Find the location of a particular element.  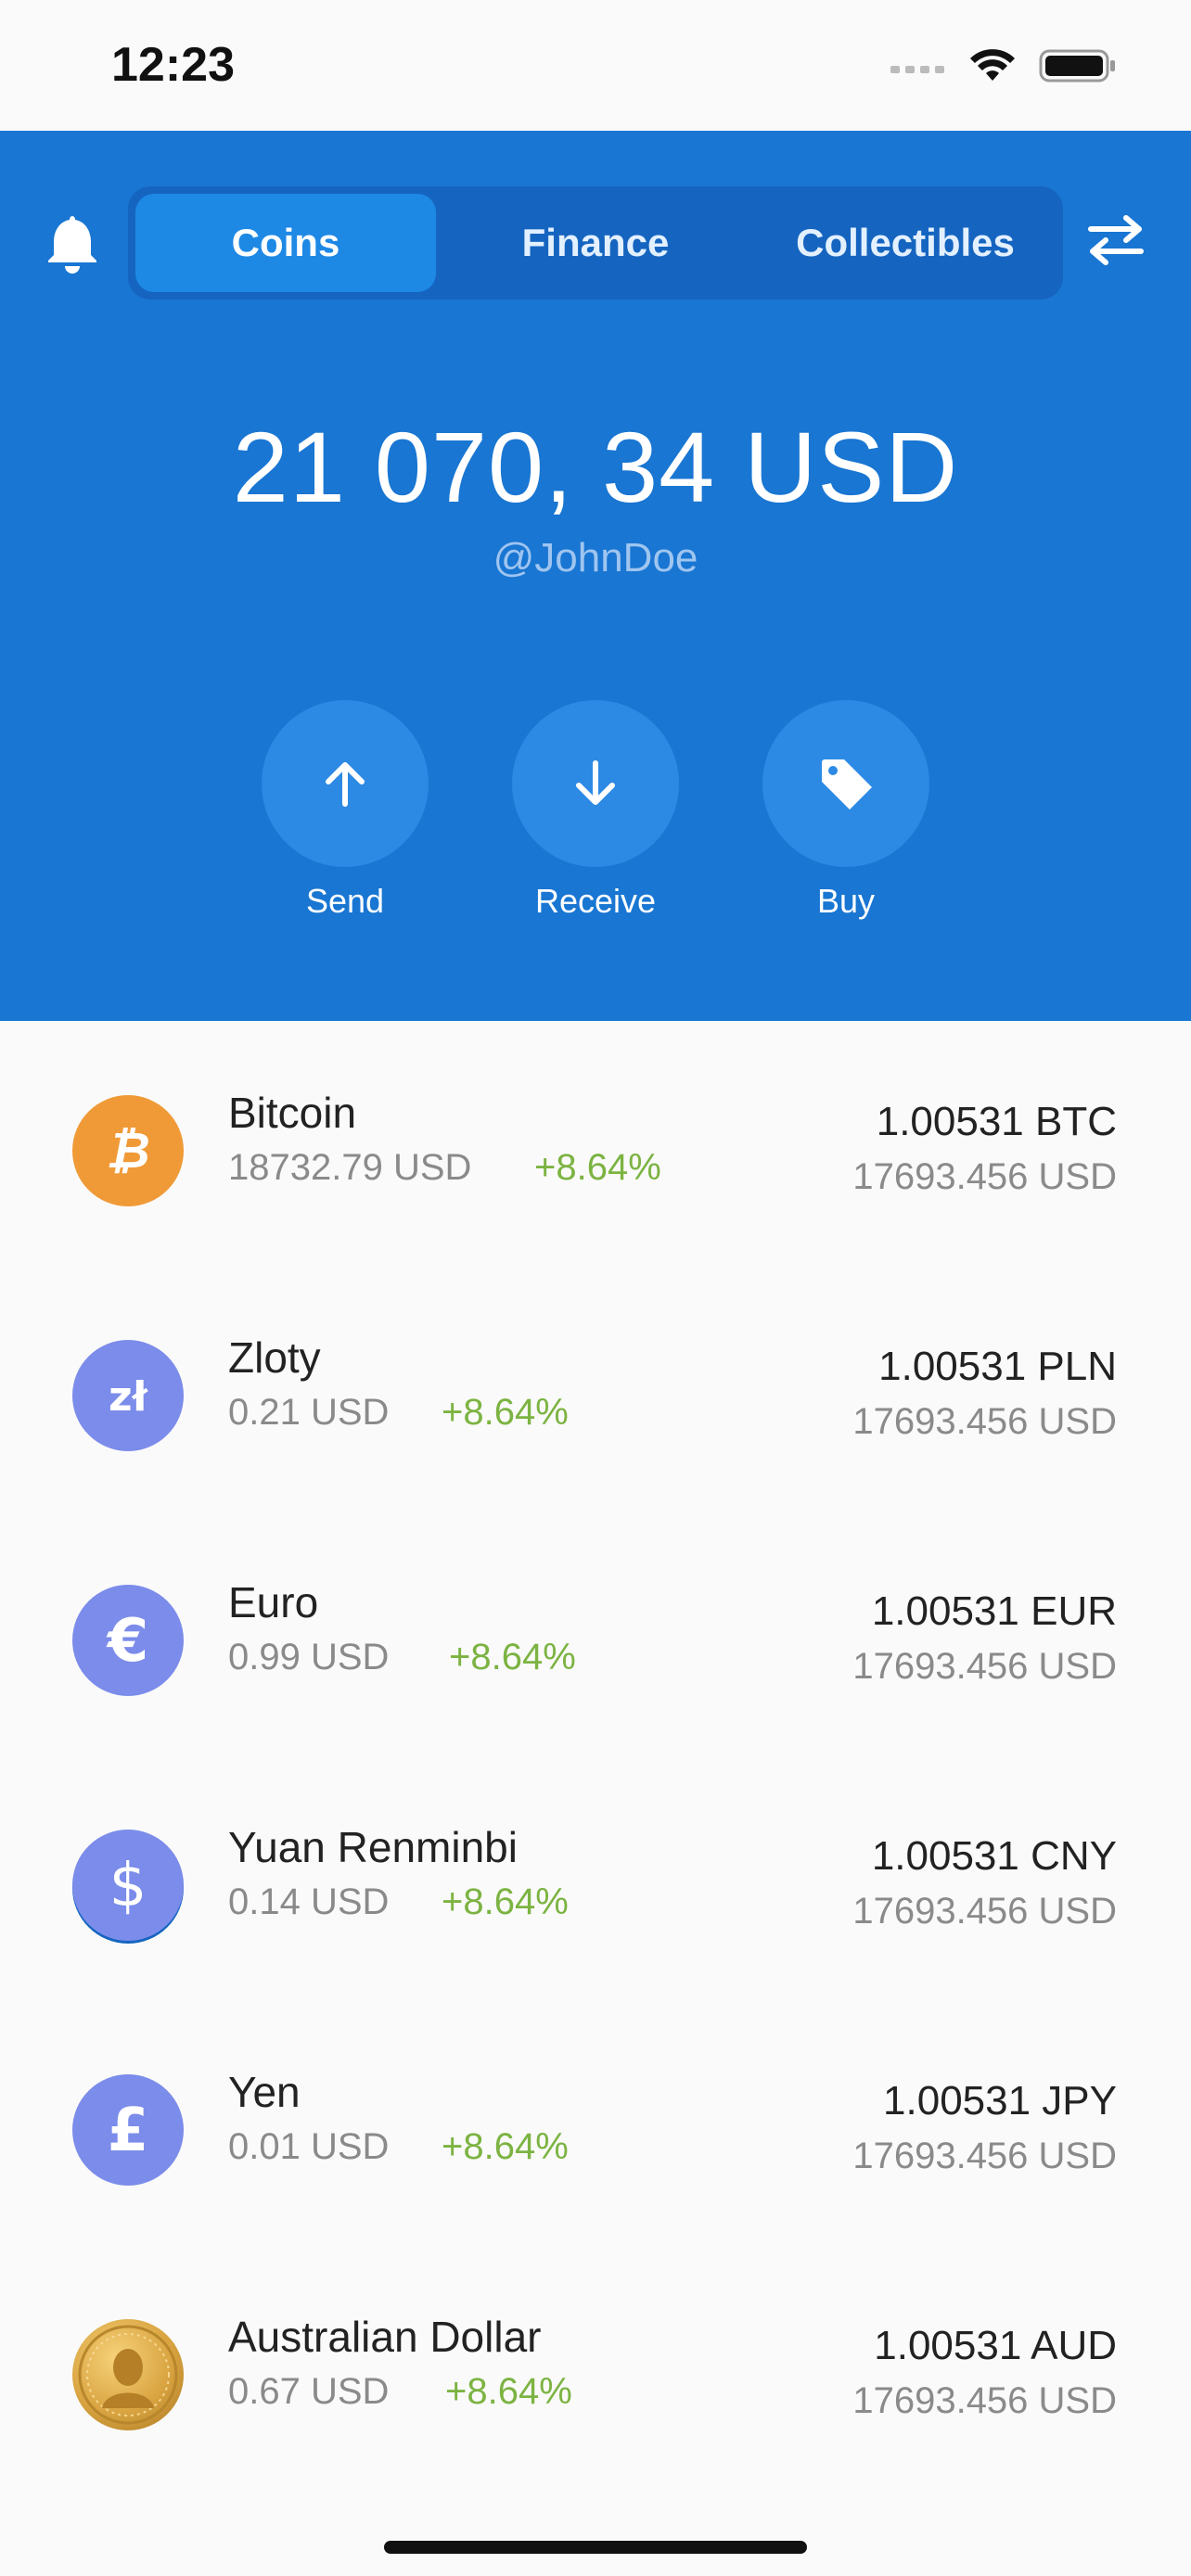

wifi-icon is located at coordinates (992, 65).